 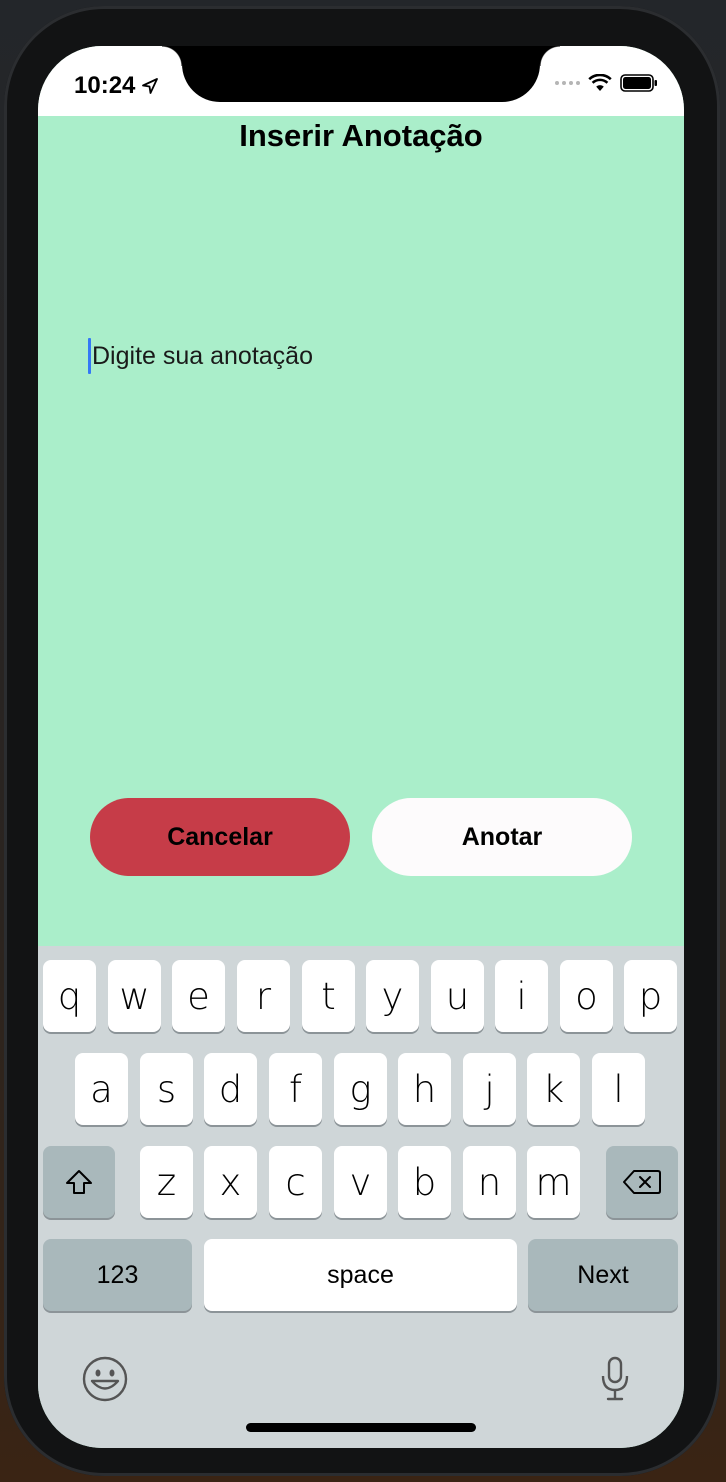 I want to click on key-s: s, so click(x=166, y=1089).